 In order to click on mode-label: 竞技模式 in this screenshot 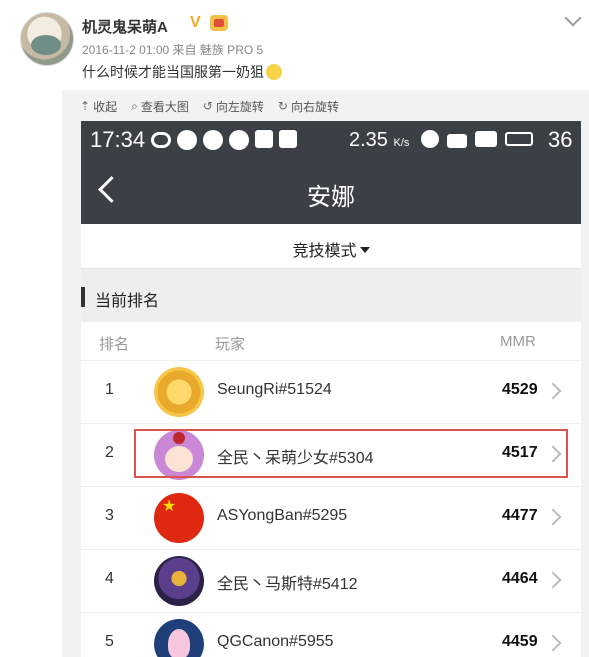, I will do `click(324, 251)`.